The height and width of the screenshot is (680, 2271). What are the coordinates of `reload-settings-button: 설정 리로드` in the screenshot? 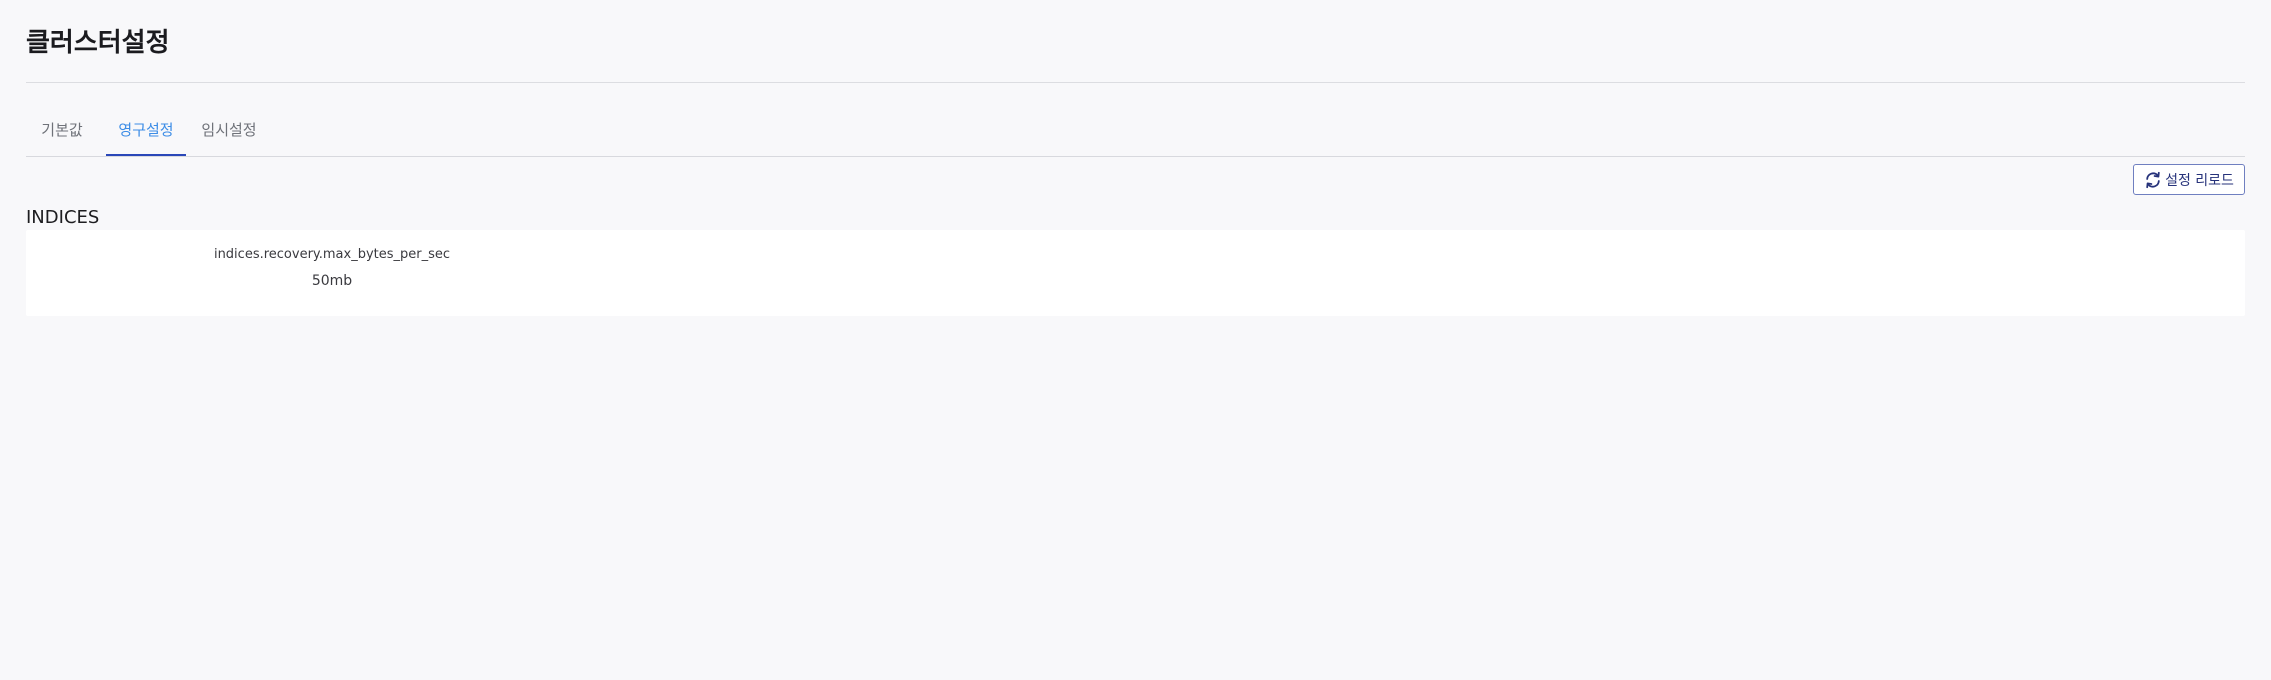 It's located at (2189, 179).